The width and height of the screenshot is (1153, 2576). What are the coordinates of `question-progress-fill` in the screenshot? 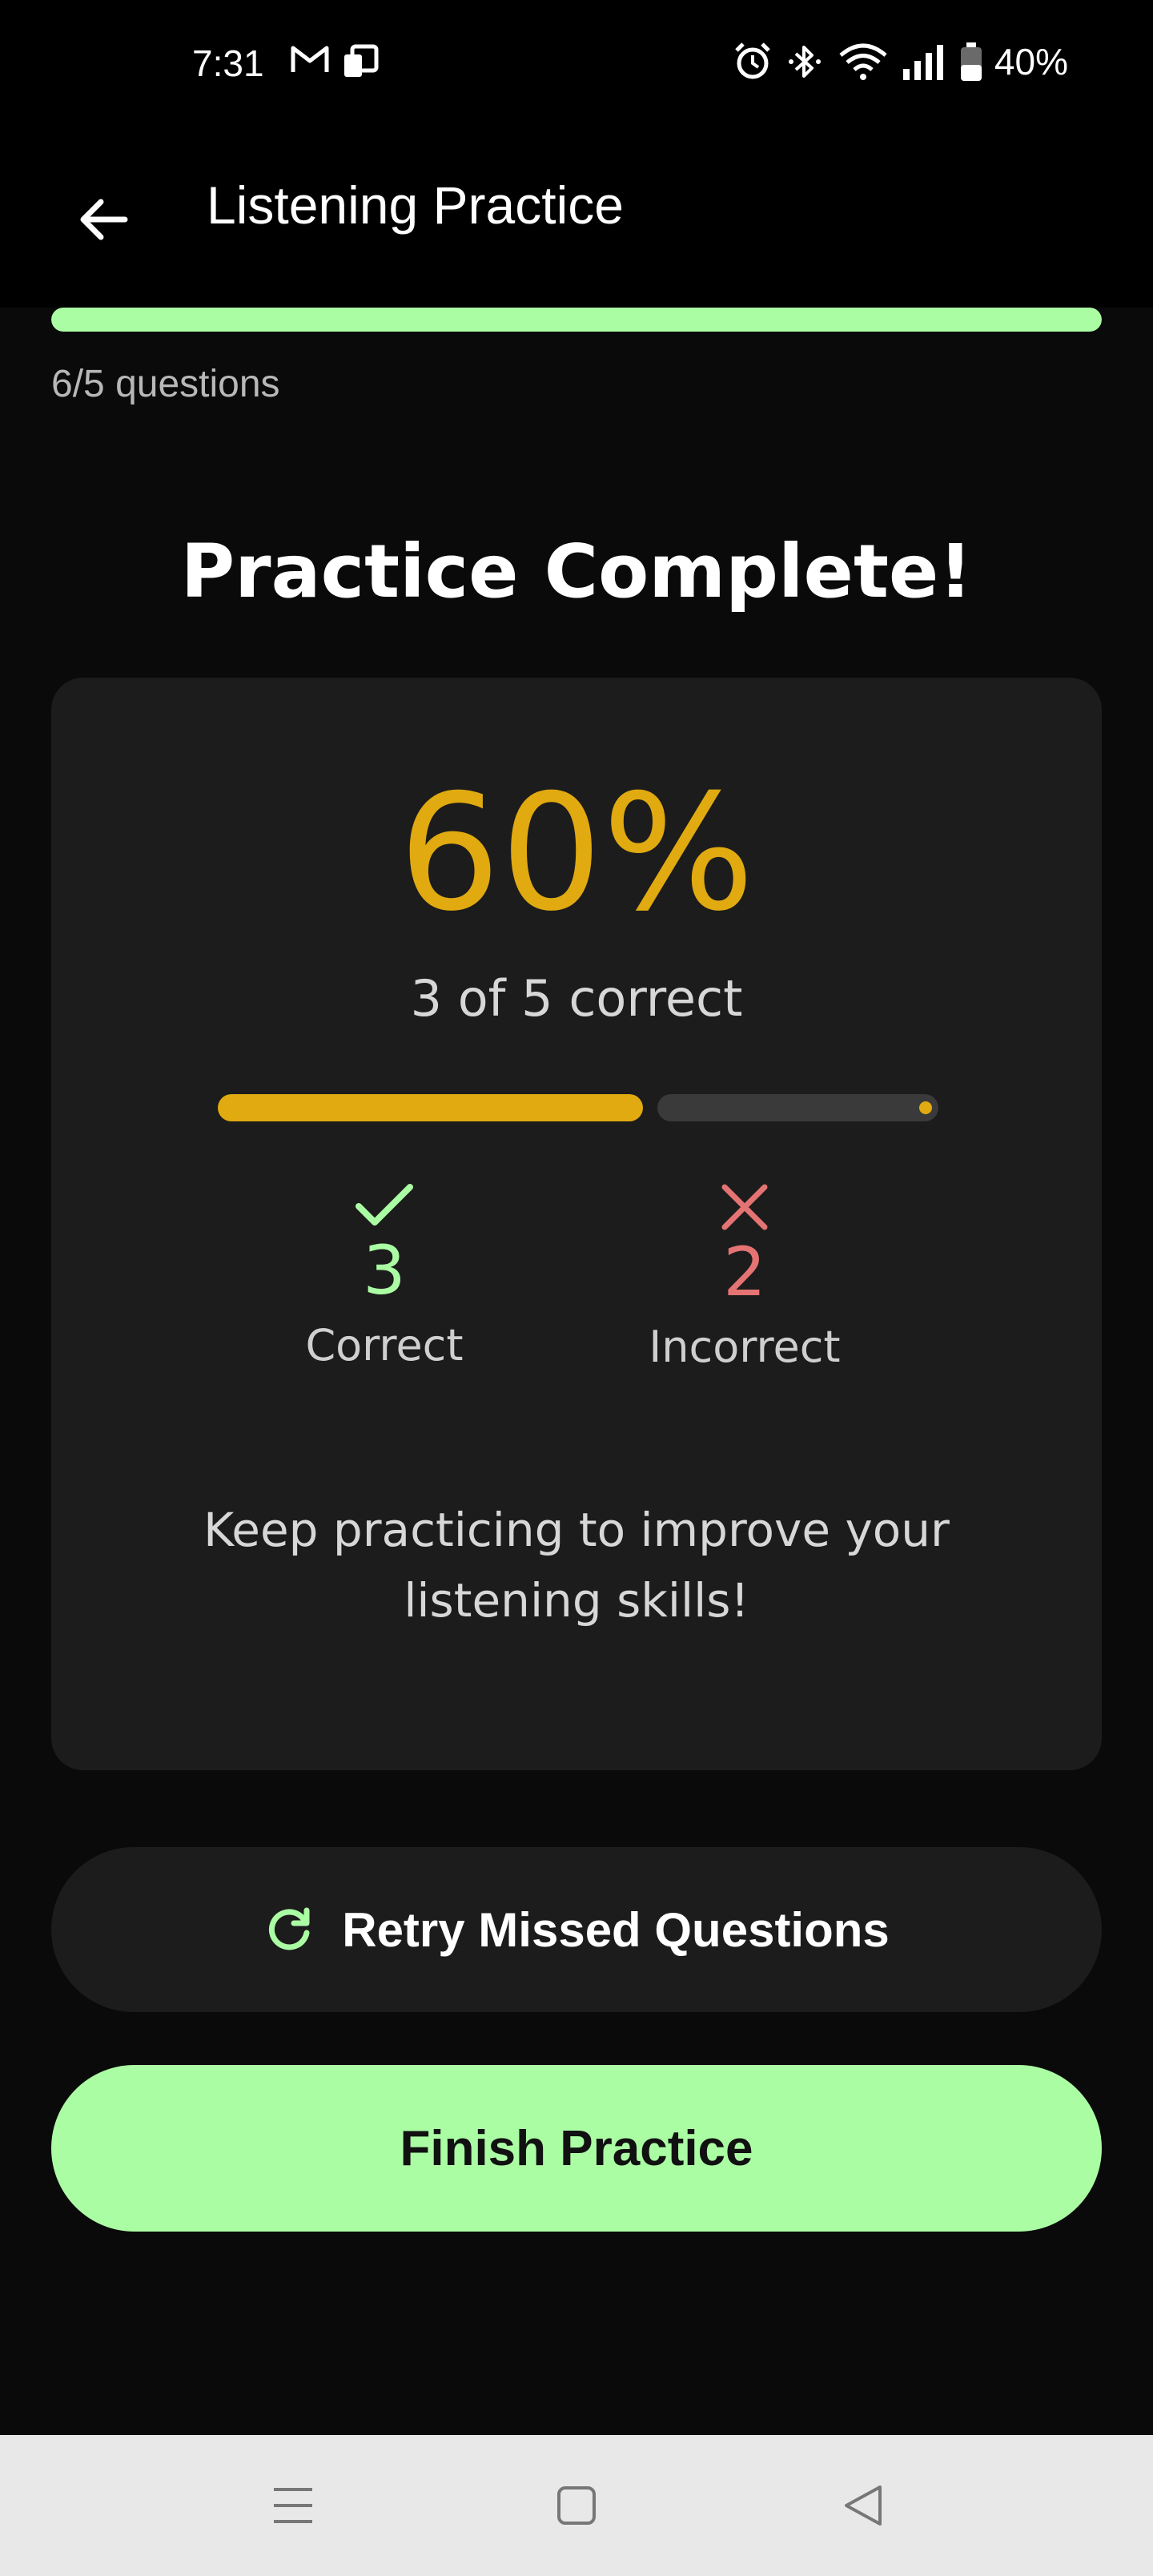 It's located at (576, 320).